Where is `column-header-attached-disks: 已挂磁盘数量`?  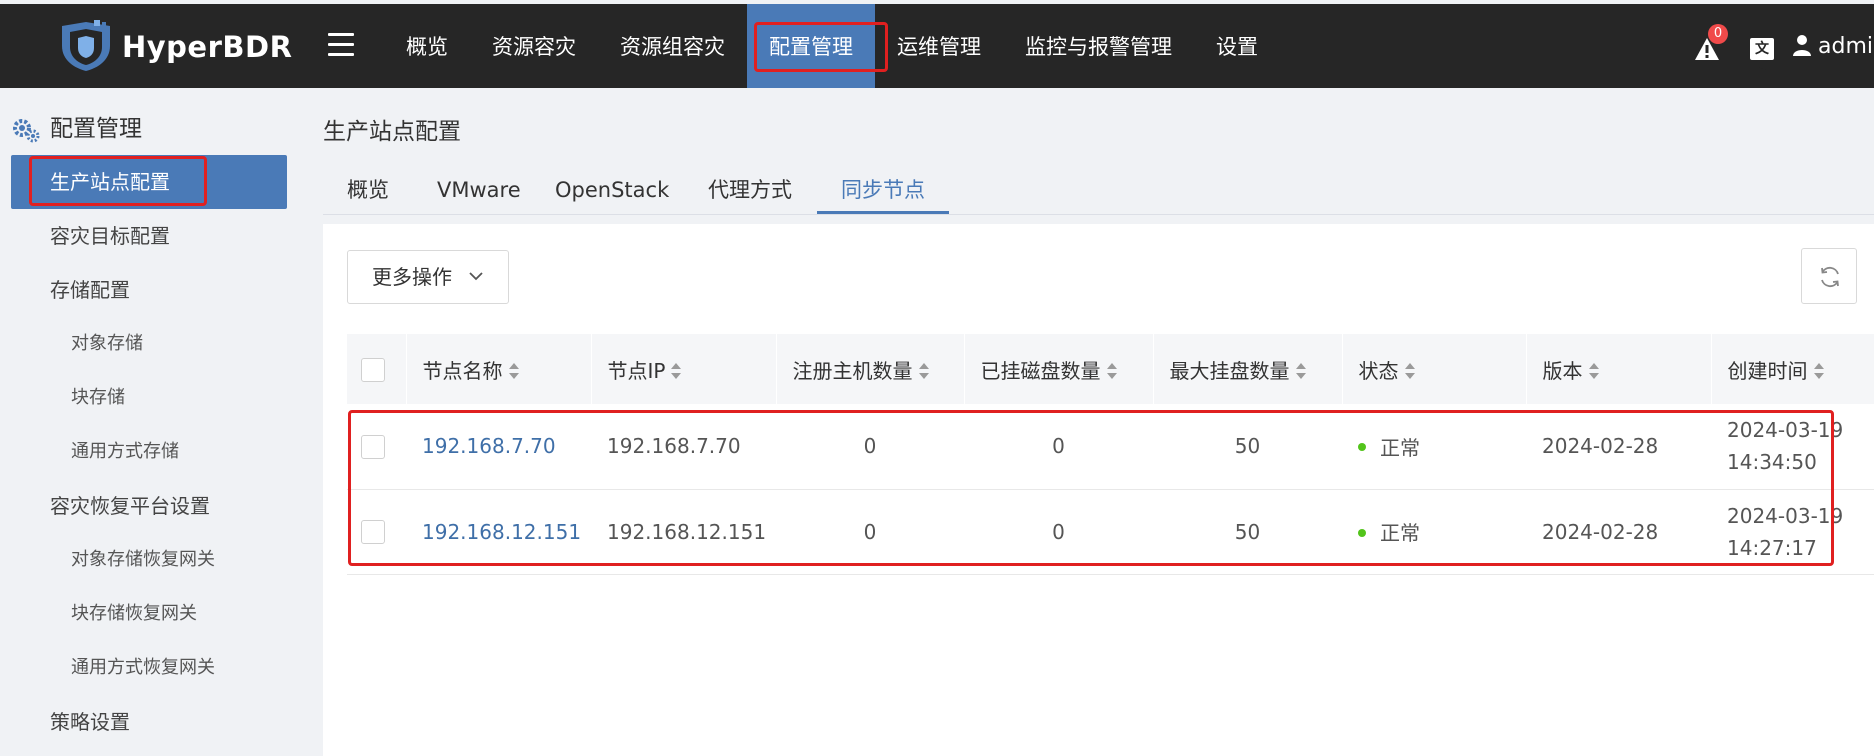
column-header-attached-disks: 已挂磁盘数量 is located at coordinates (1059, 369).